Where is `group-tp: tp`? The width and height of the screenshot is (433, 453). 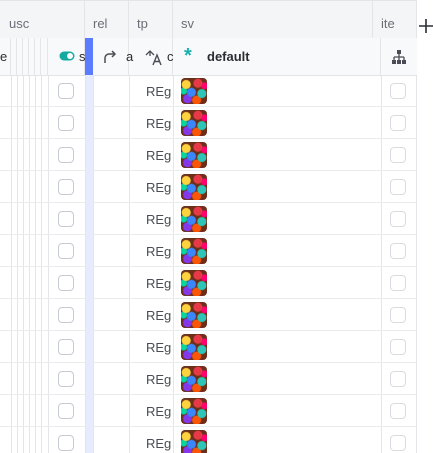 group-tp: tp is located at coordinates (151, 19).